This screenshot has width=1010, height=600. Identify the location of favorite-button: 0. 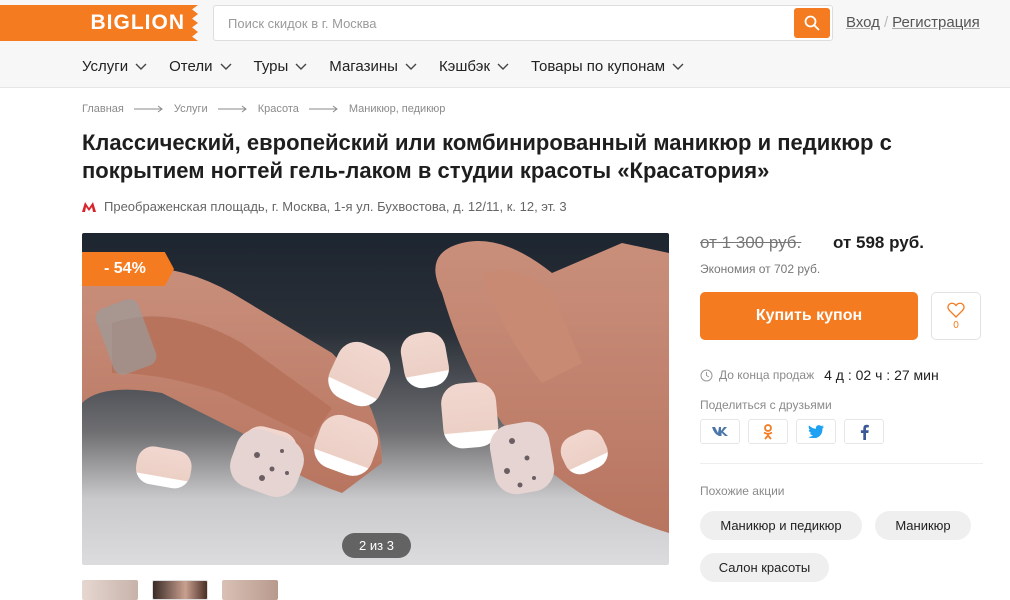
(956, 316).